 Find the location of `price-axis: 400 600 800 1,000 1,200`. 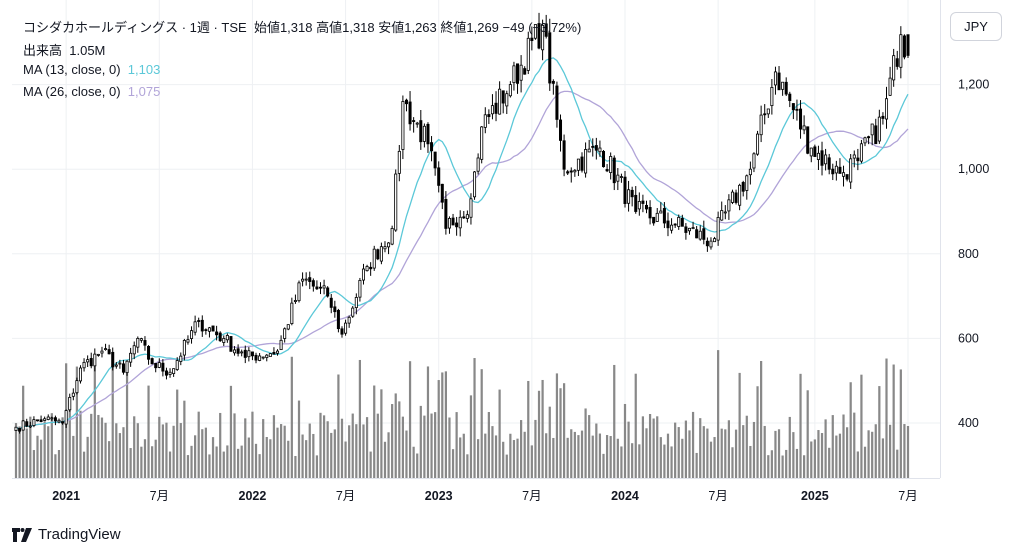

price-axis: 400 600 800 1,000 1,200 is located at coordinates (973, 254).